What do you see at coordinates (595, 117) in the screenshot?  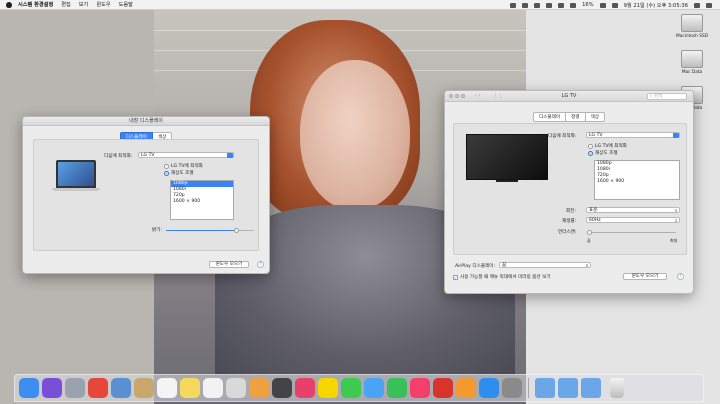 I see `tab-color: 색상` at bounding box center [595, 117].